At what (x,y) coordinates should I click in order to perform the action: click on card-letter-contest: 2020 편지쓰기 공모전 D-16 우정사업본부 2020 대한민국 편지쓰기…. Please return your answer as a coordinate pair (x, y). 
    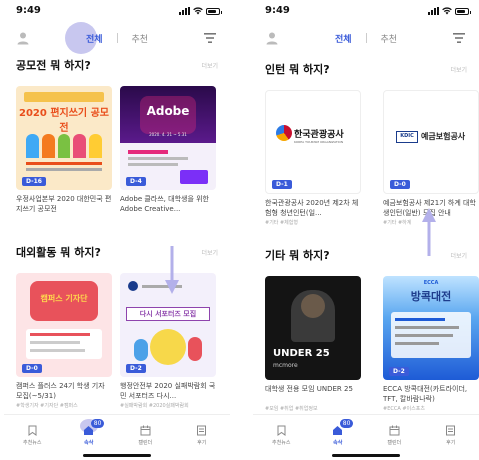
    Looking at the image, I should click on (64, 150).